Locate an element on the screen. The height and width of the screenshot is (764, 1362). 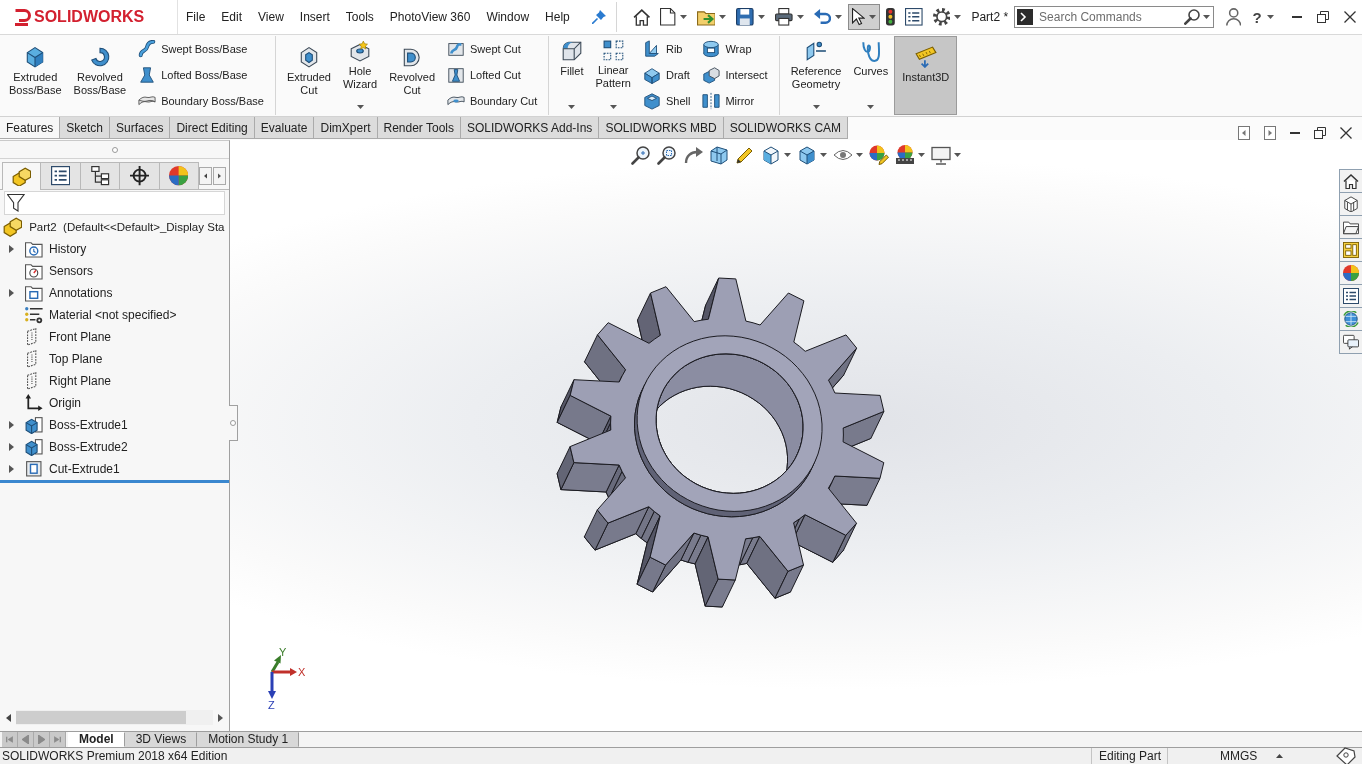
slab-curve-icon is located at coordinates (456, 49).